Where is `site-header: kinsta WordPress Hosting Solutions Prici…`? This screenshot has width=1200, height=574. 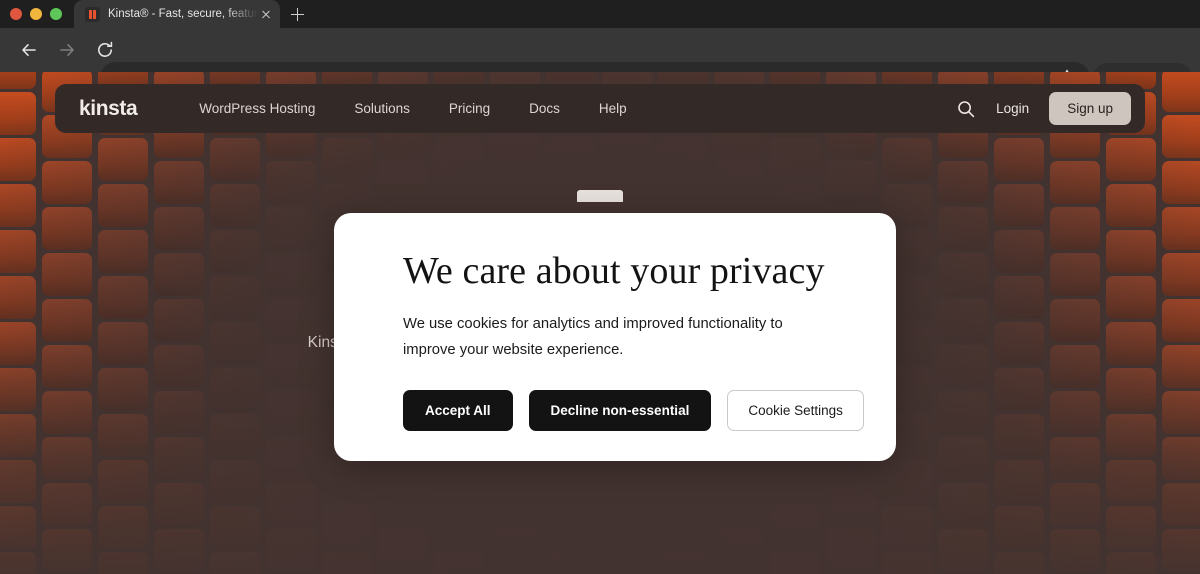
site-header: kinsta WordPress Hosting Solutions Prici… is located at coordinates (600, 108).